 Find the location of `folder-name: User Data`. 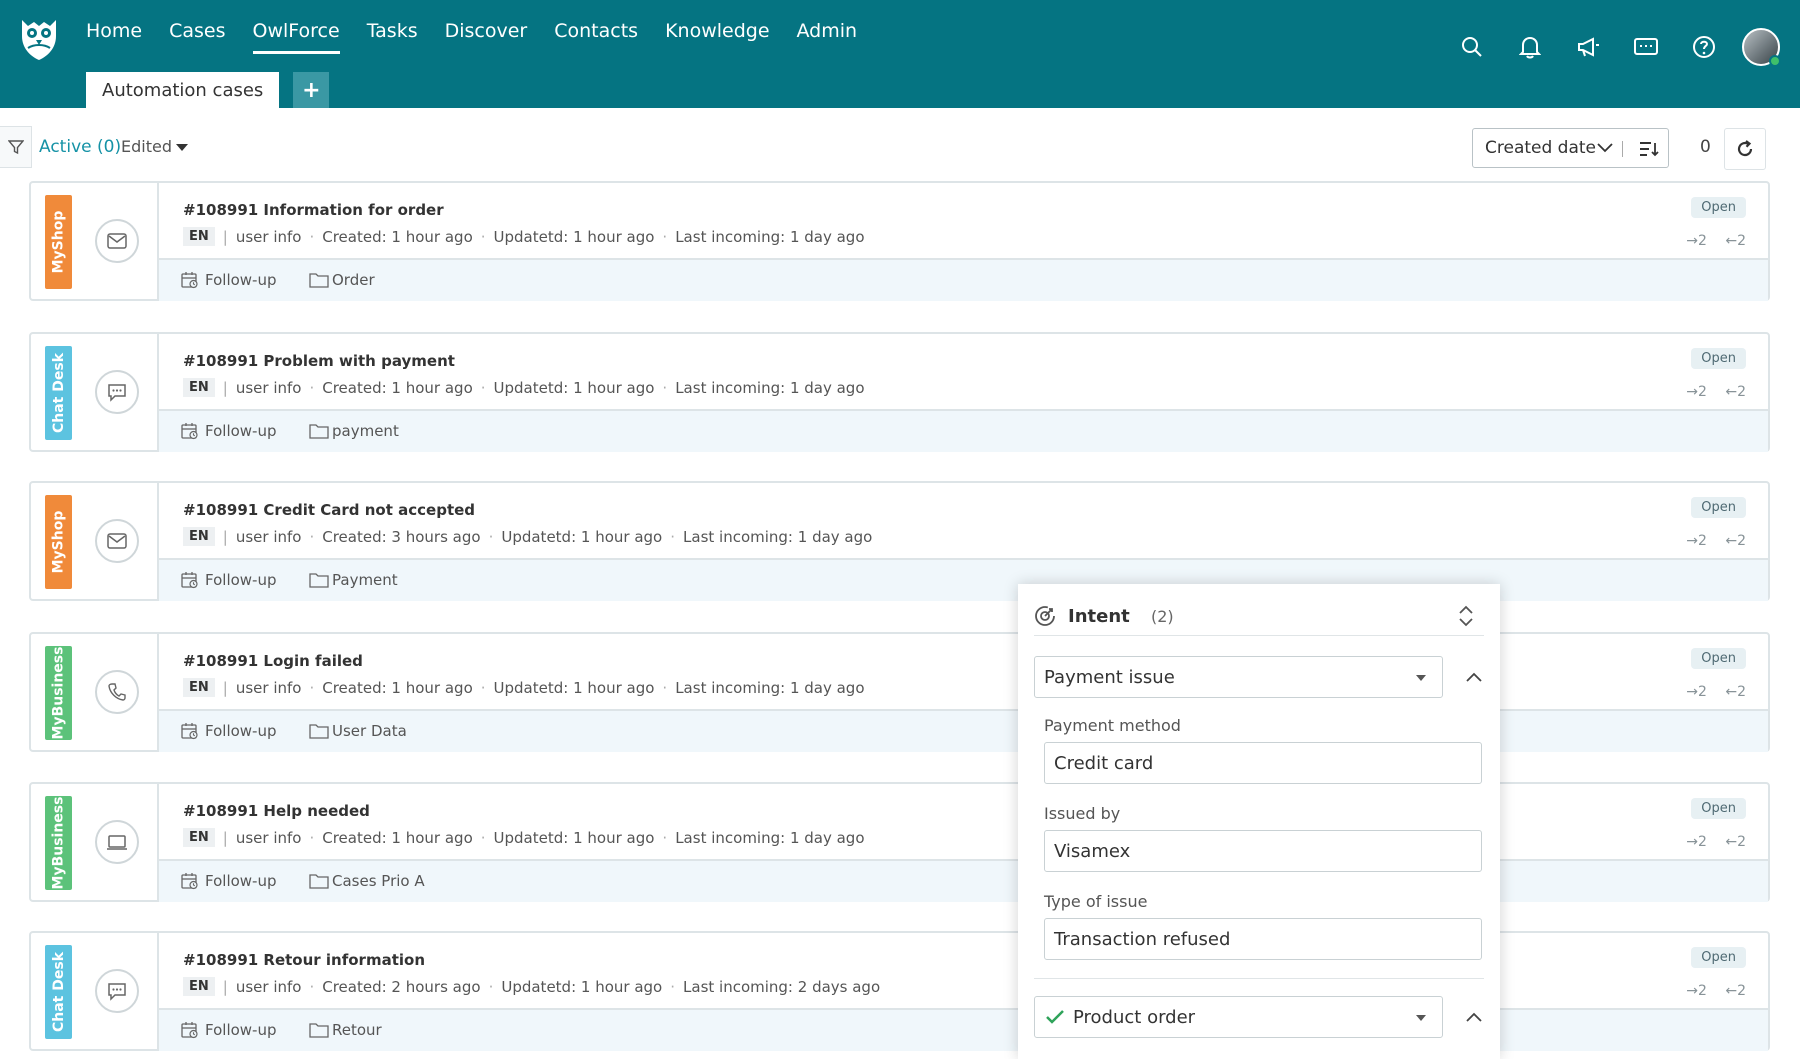

folder-name: User Data is located at coordinates (369, 731).